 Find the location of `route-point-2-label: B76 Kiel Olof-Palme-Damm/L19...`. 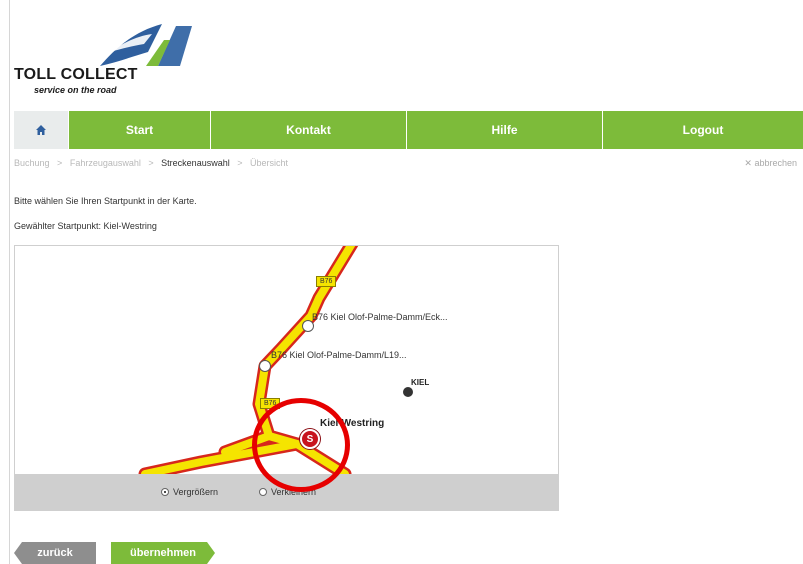

route-point-2-label: B76 Kiel Olof-Palme-Damm/L19... is located at coordinates (339, 355).